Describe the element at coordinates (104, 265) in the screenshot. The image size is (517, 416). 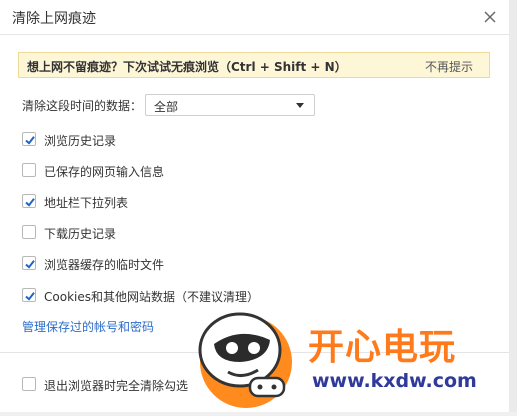
I see `option-label: 浏览器缓存的临时文件` at that location.